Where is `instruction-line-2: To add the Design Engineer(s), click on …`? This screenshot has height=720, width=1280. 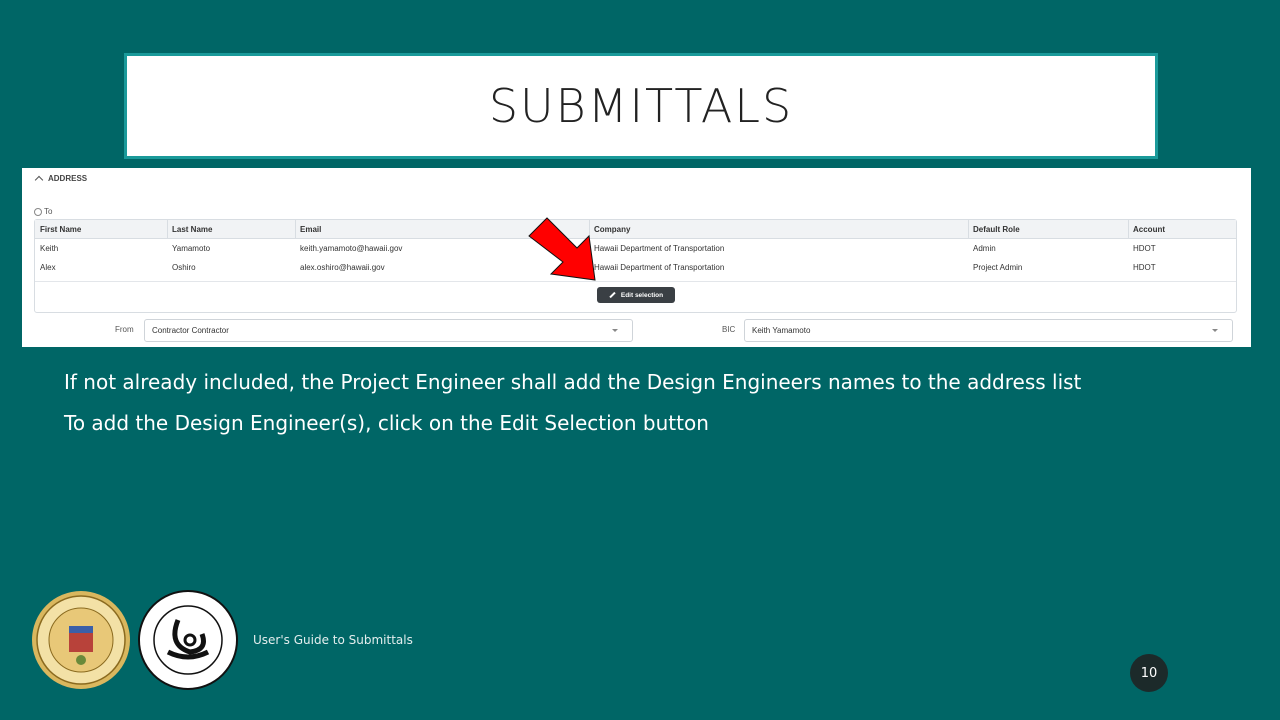
instruction-line-2: To add the Design Engineer(s), click on … is located at coordinates (386, 423).